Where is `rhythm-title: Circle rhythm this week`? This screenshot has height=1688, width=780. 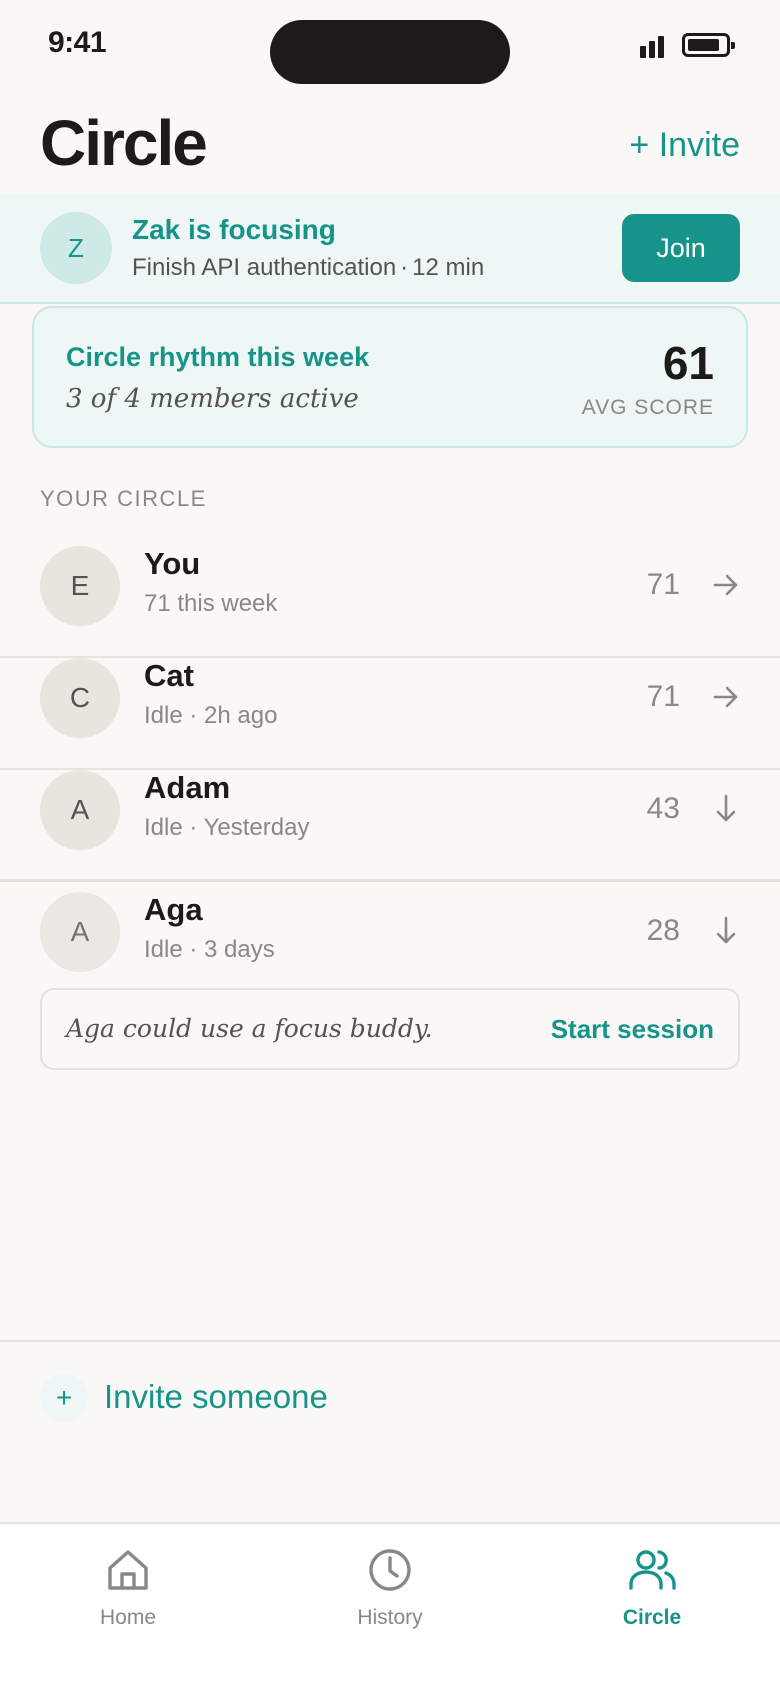
rhythm-title: Circle rhythm this week is located at coordinates (218, 357).